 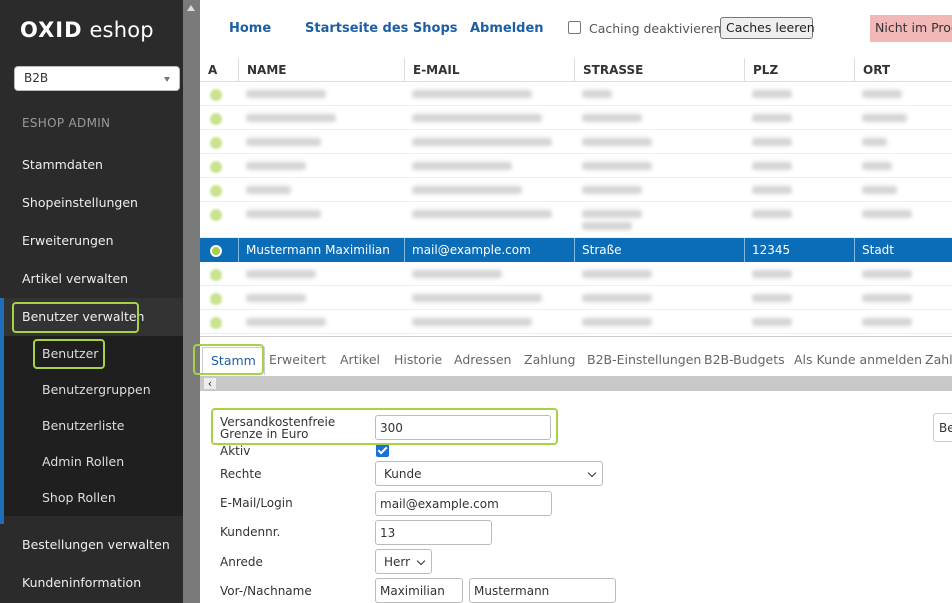 What do you see at coordinates (418, 359) in the screenshot?
I see `tab-historie: Historie` at bounding box center [418, 359].